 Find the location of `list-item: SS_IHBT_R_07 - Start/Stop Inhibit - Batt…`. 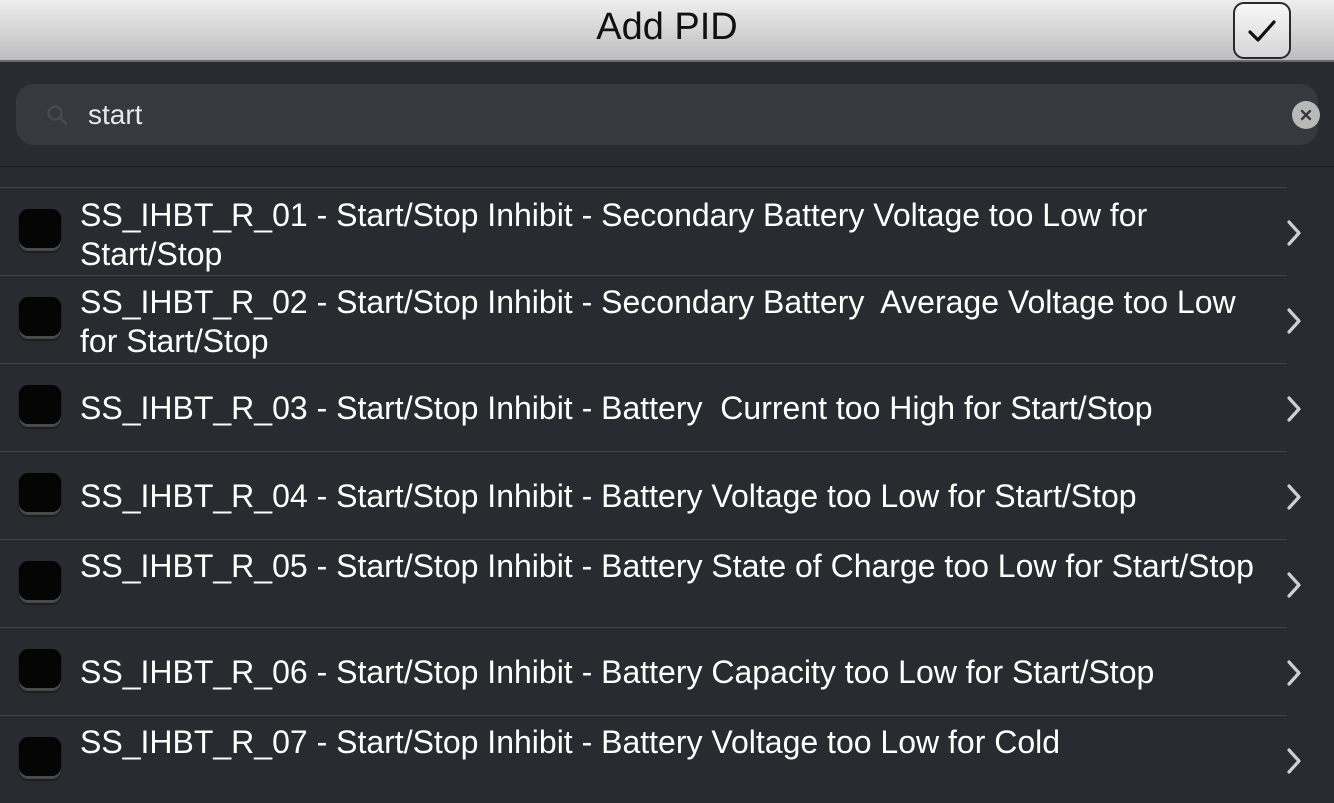

list-item: SS_IHBT_R_07 - Start/Stop Inhibit - Batt… is located at coordinates (650, 759).